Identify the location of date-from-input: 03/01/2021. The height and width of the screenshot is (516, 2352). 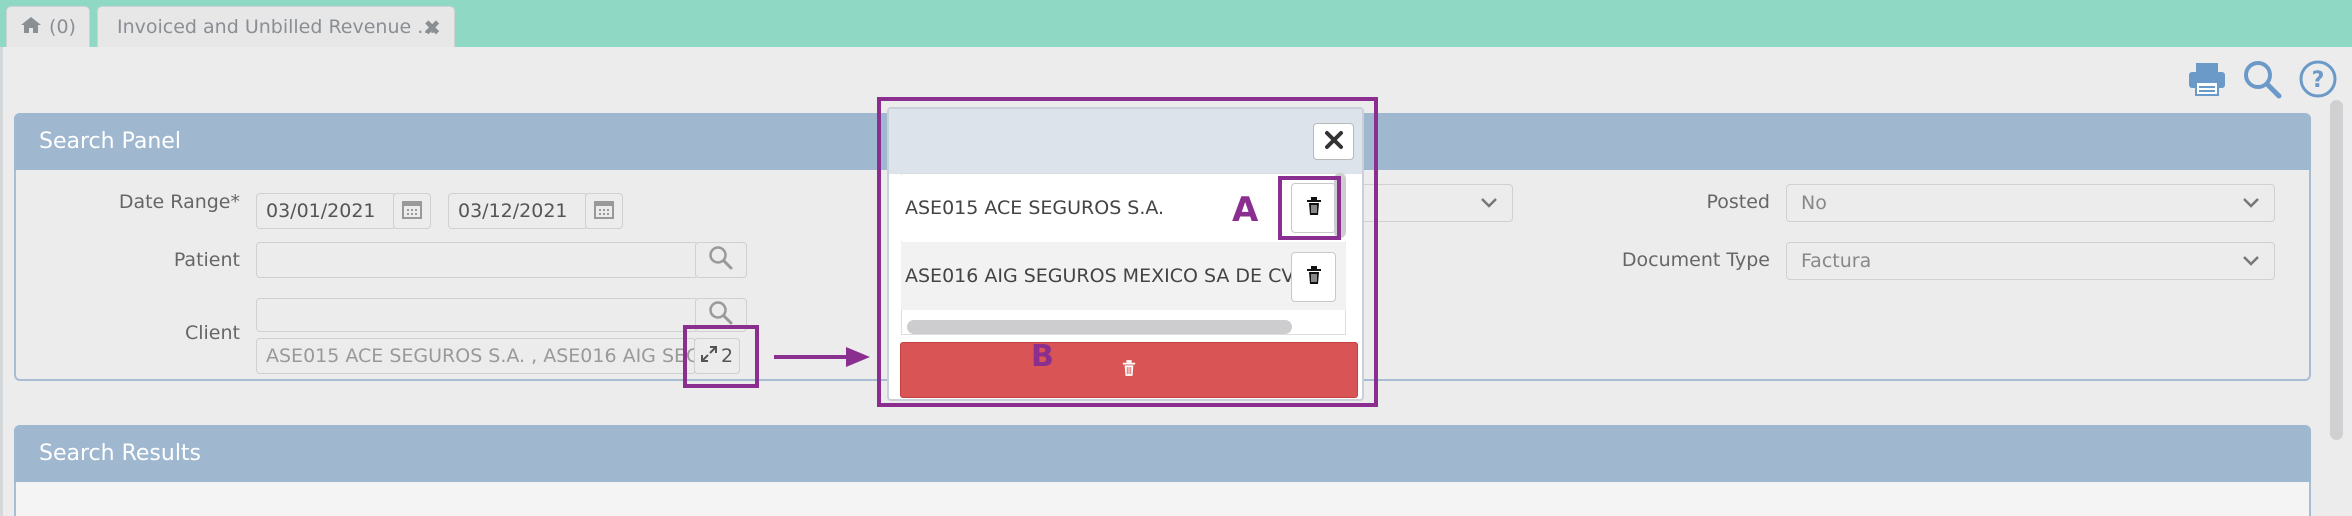
(326, 211).